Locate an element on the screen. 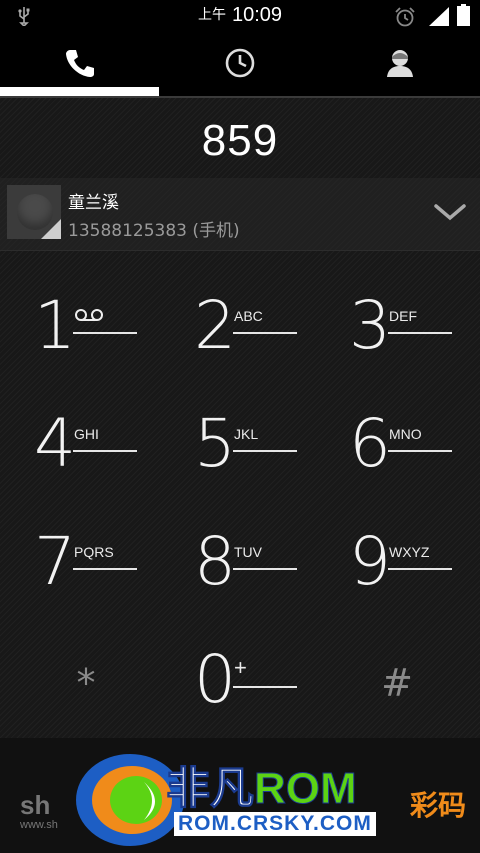 The width and height of the screenshot is (480, 853). clock-icon is located at coordinates (240, 65).